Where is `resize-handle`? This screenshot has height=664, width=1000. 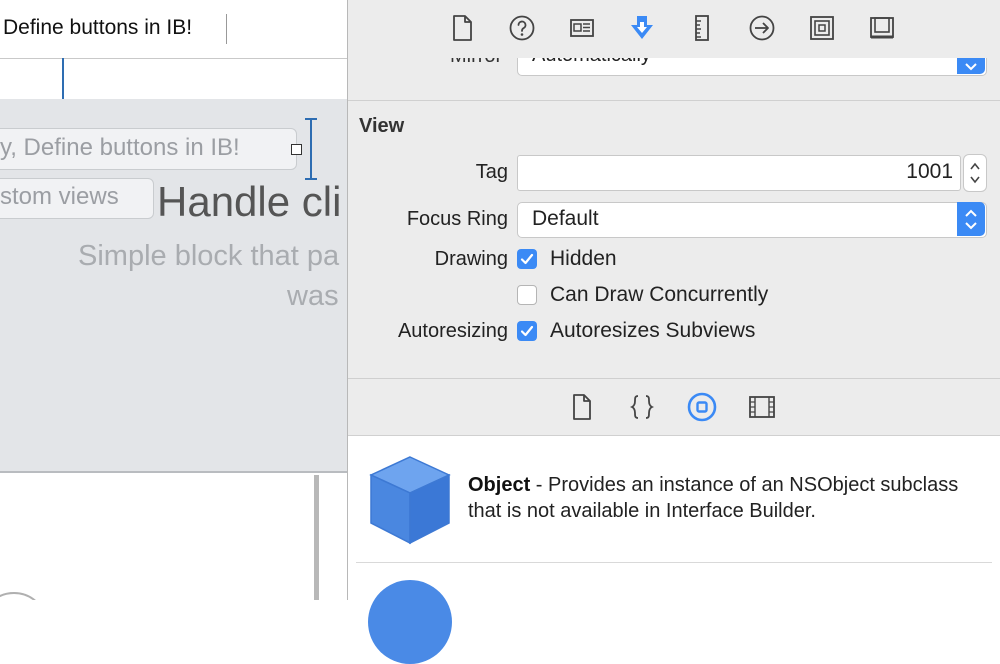
resize-handle is located at coordinates (296, 149).